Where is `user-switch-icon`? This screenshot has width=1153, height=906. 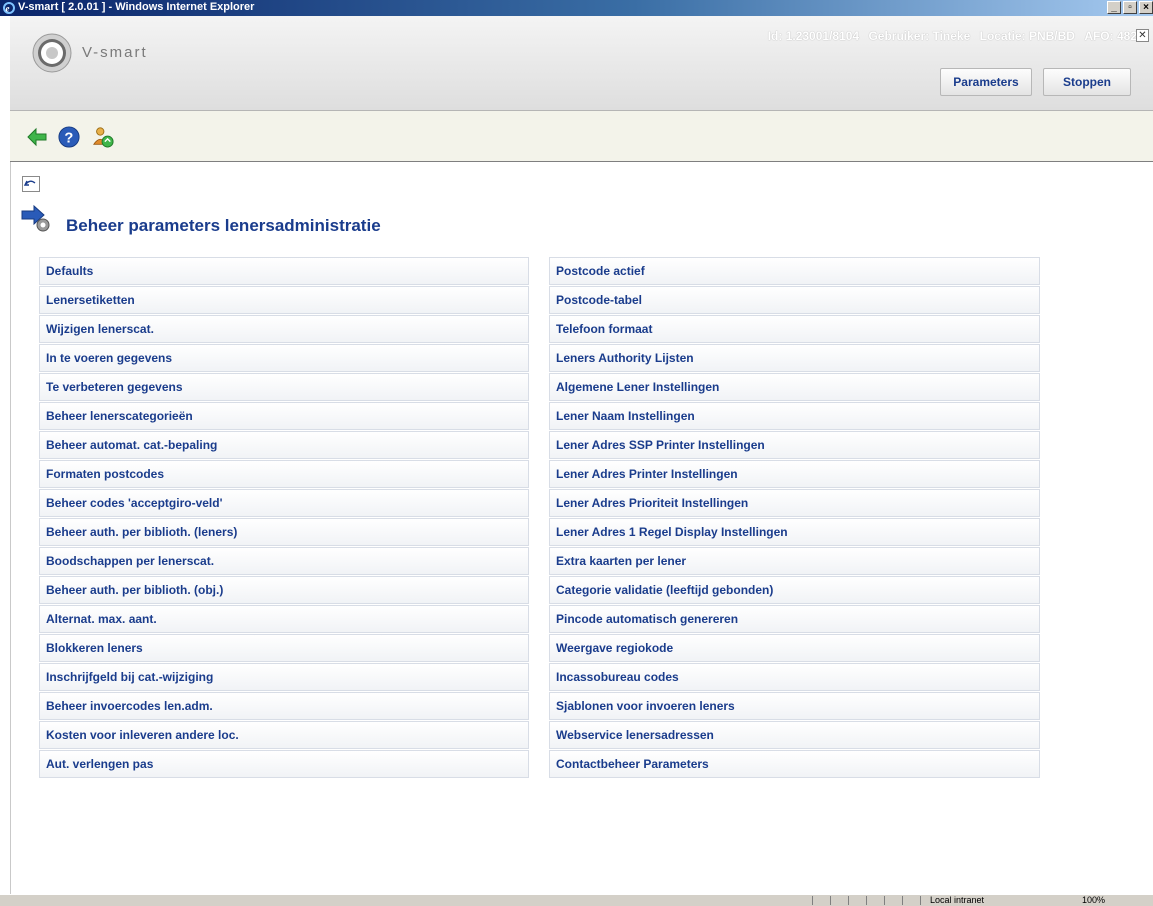
user-switch-icon is located at coordinates (103, 137).